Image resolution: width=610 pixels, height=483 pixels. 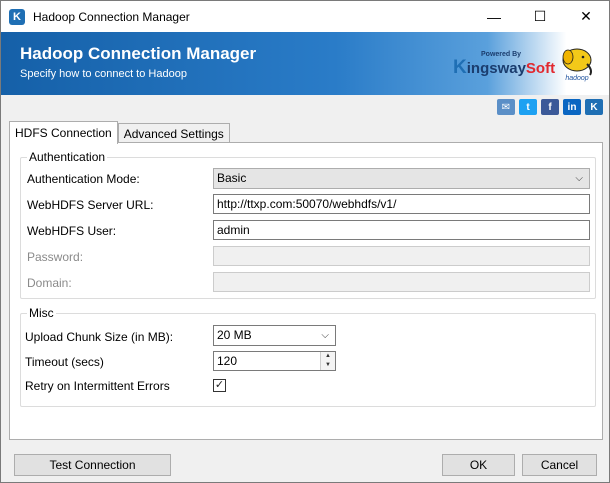 I want to click on spin-arrows-icon: ▲ ▼, so click(x=327, y=361).